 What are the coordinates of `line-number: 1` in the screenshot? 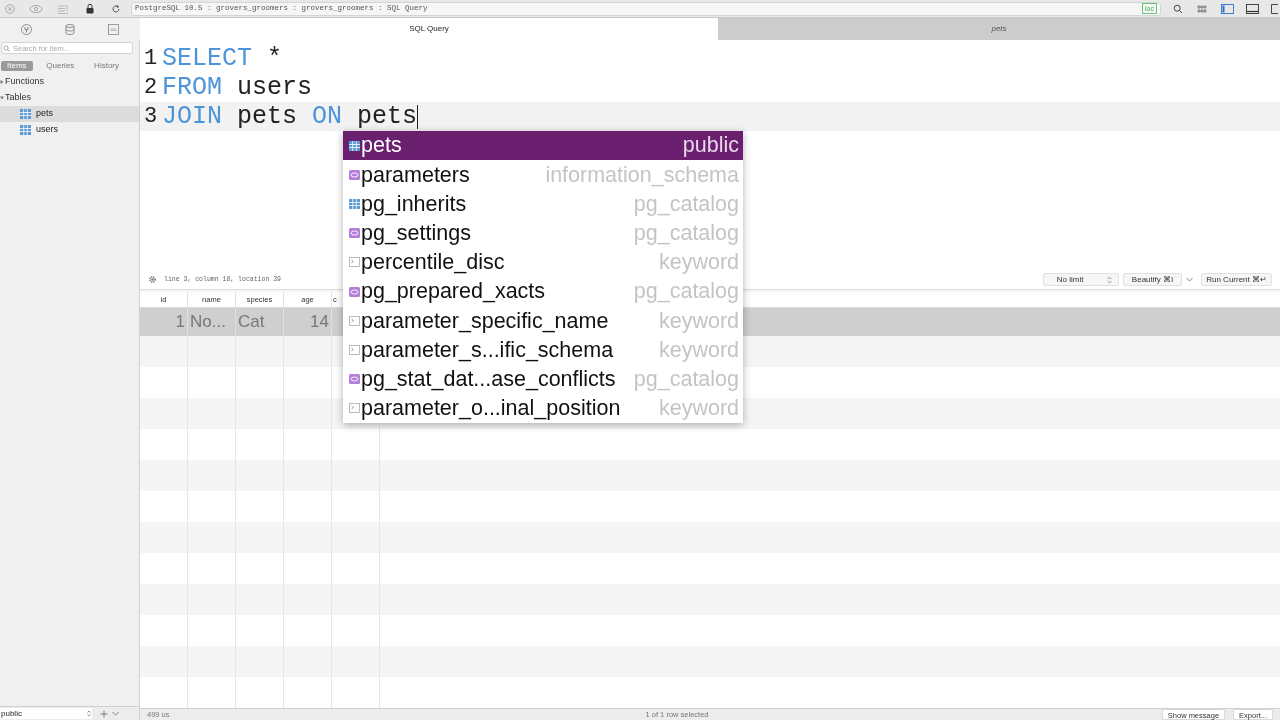 It's located at (151, 59).